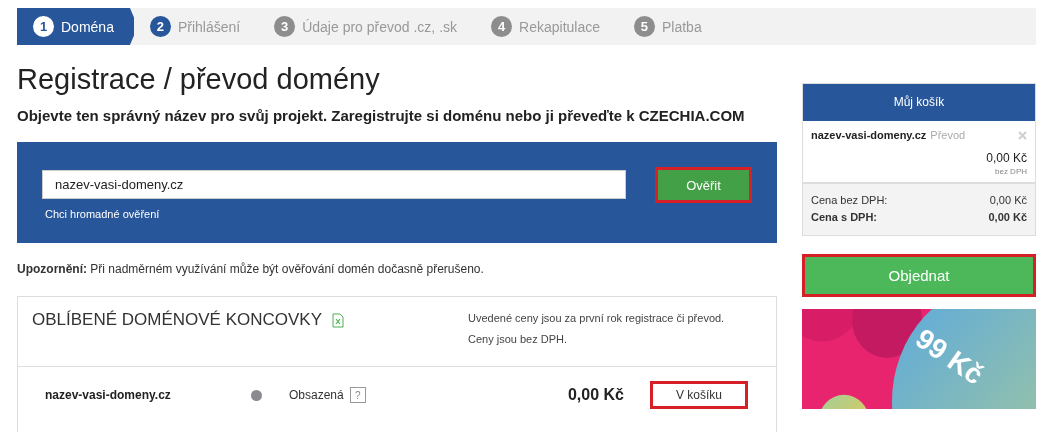  Describe the element at coordinates (338, 320) in the screenshot. I see `spreadsheet-icon` at that location.